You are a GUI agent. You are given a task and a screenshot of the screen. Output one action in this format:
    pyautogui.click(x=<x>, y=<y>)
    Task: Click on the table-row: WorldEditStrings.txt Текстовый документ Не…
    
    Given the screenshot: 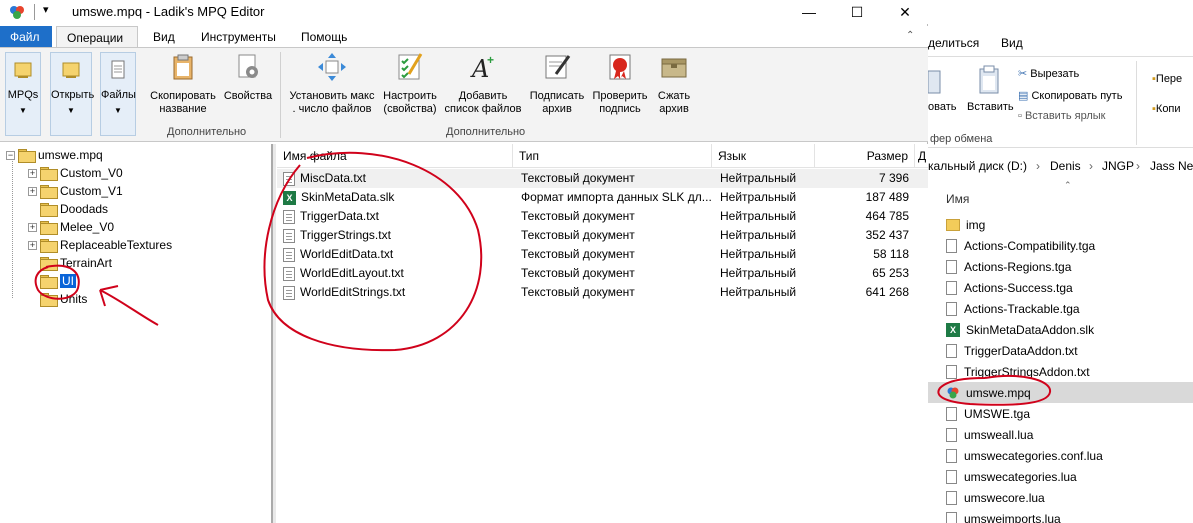 What is the action you would take?
    pyautogui.click(x=602, y=292)
    